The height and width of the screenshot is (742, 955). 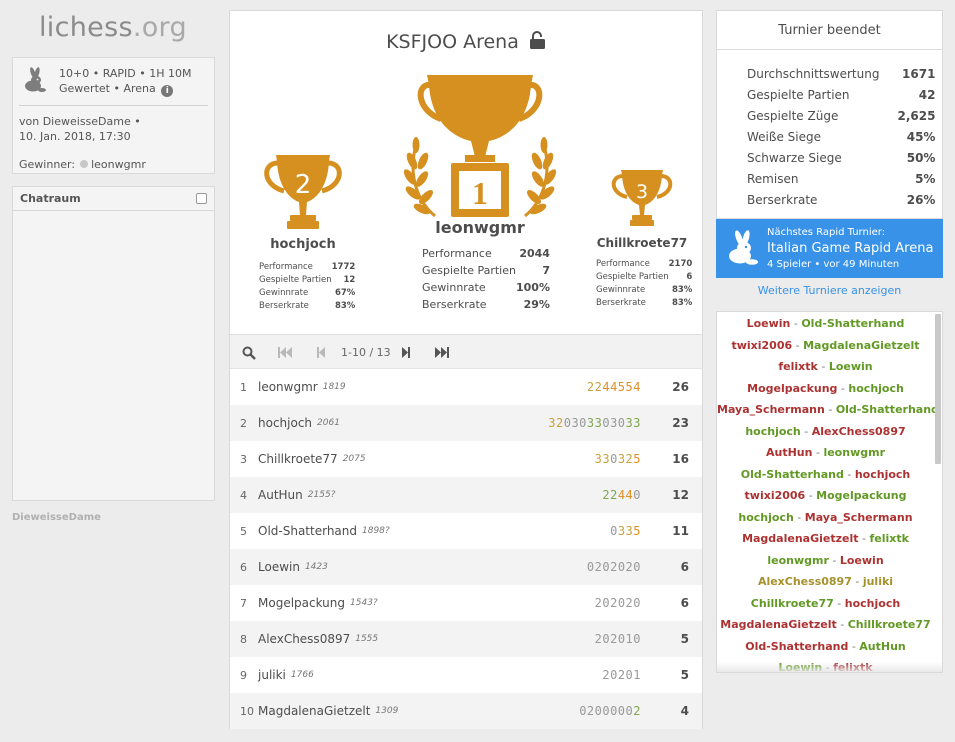 What do you see at coordinates (466, 639) in the screenshot?
I see `table-row: 8 AlexChess0897 1555 202010 5` at bounding box center [466, 639].